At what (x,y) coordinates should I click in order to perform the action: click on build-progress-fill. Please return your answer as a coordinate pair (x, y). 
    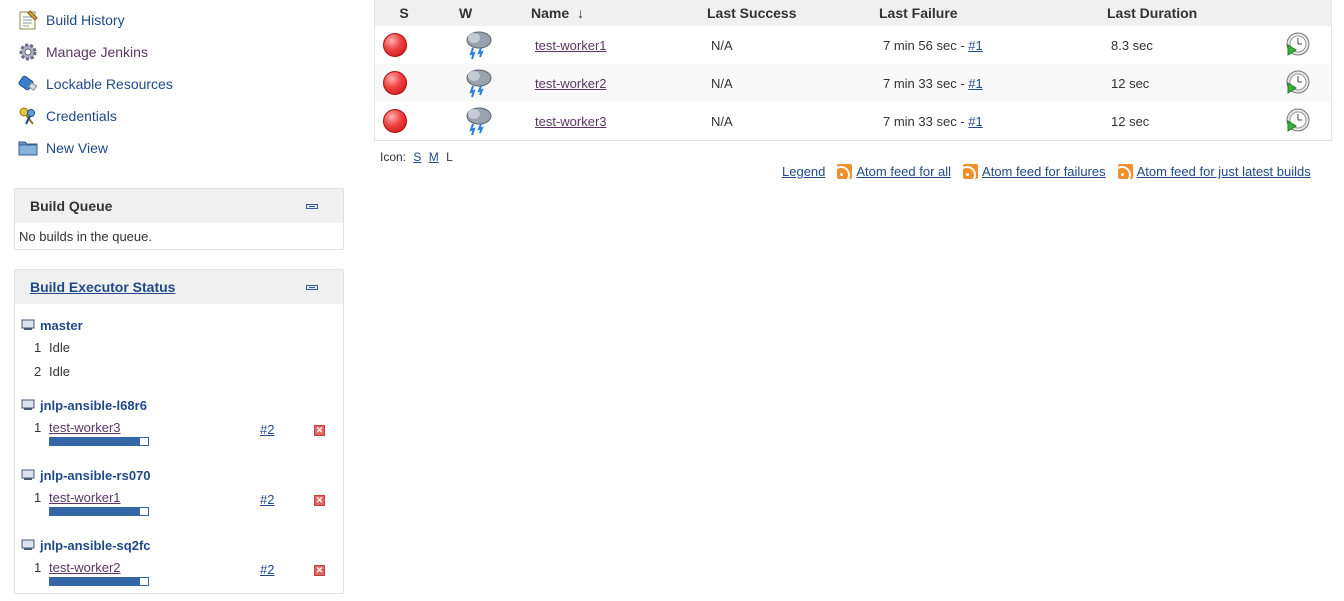
    Looking at the image, I should click on (95, 511).